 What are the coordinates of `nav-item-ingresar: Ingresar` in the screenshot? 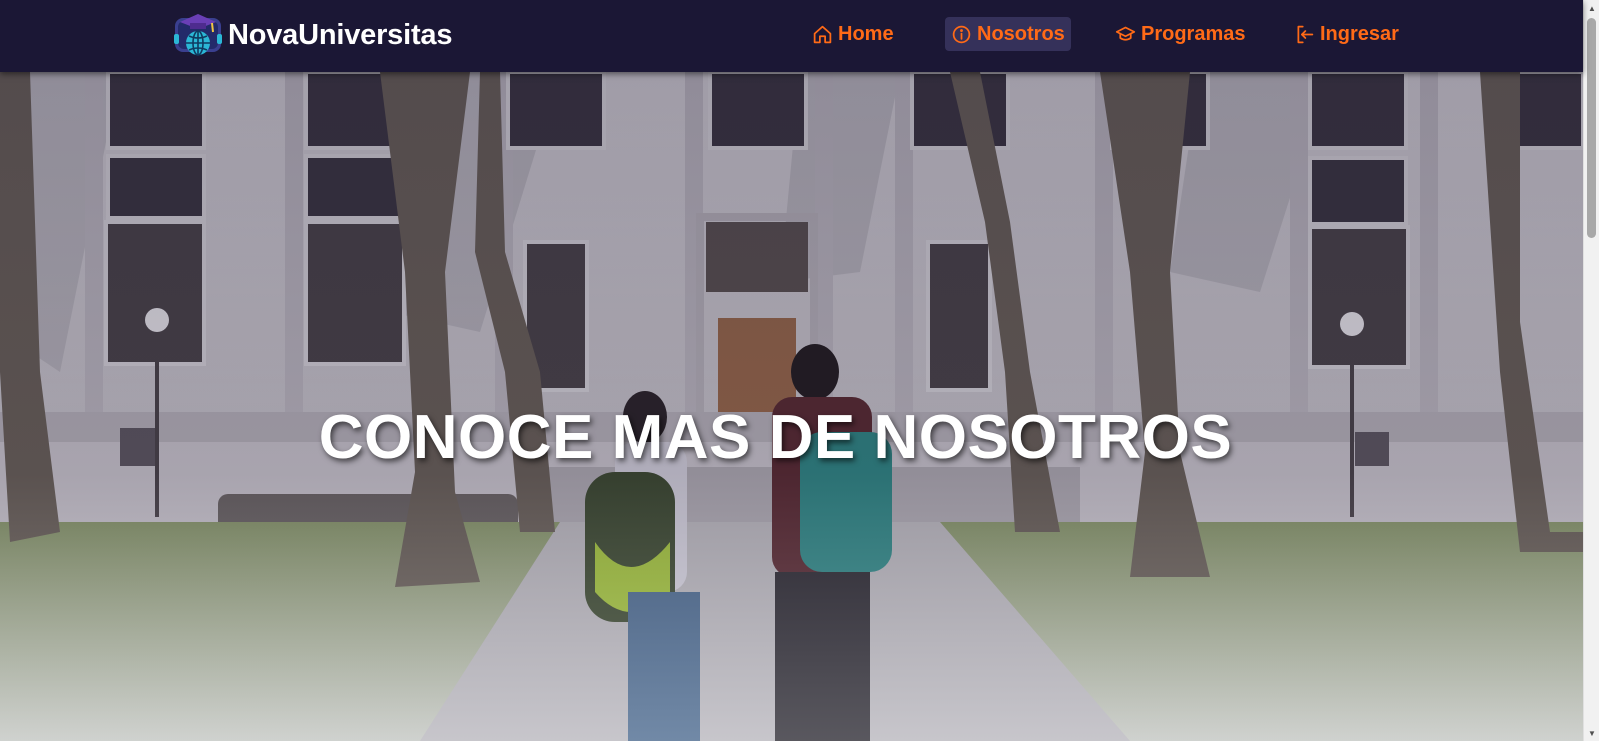 It's located at (1346, 34).